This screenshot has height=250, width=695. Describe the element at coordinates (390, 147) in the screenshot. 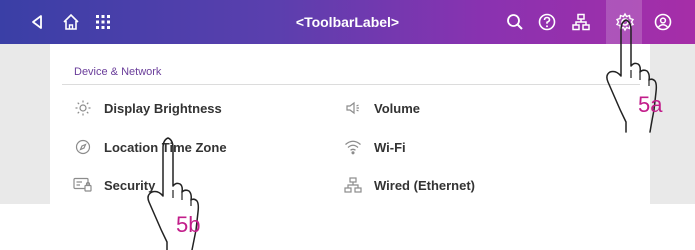

I see `wifi-label: Wi-Fi` at that location.